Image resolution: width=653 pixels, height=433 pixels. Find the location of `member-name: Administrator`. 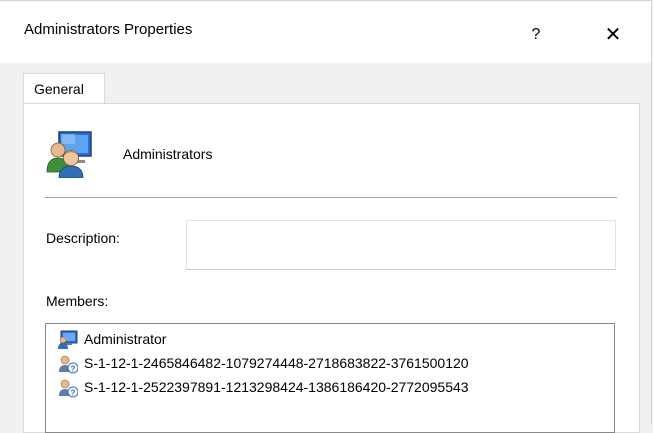

member-name: Administrator is located at coordinates (125, 339).